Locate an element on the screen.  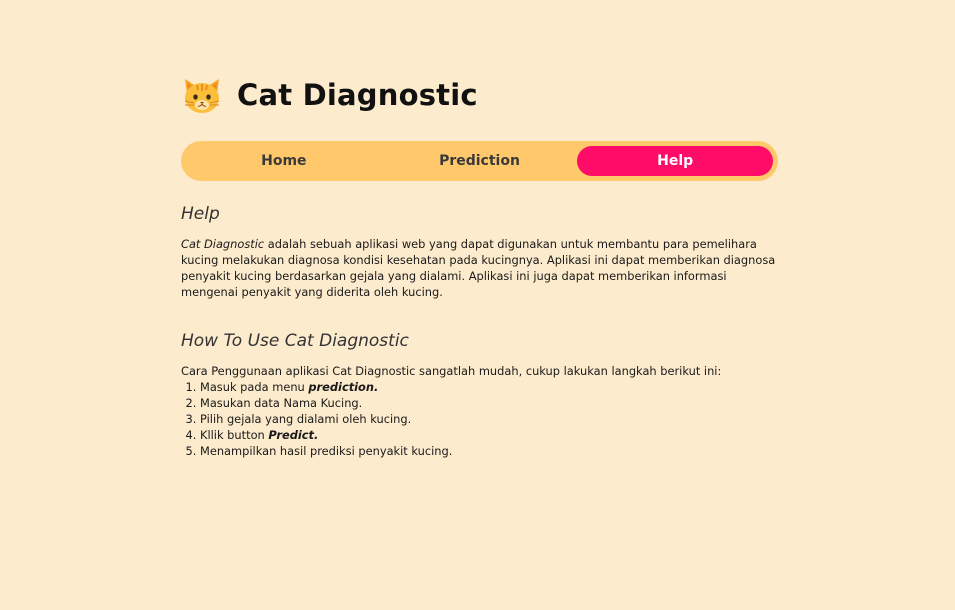
help-heading: Help is located at coordinates (200, 214).